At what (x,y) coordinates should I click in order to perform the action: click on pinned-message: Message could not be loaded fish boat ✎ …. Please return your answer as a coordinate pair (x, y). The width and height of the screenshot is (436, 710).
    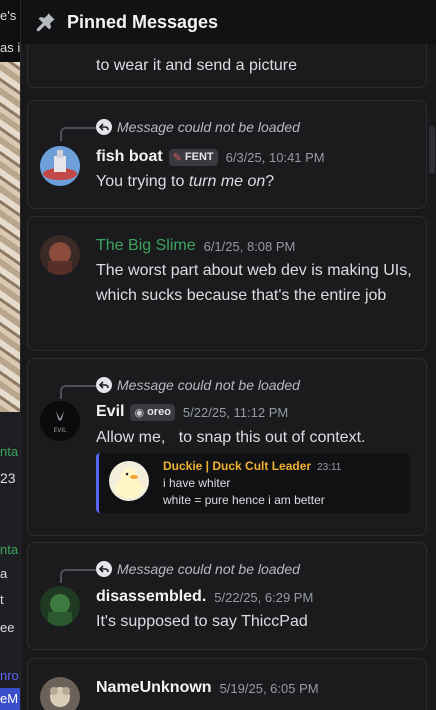
    Looking at the image, I should click on (227, 154).